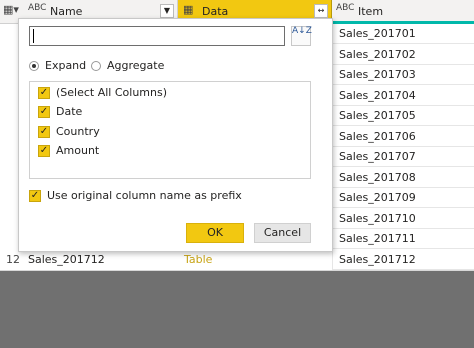 The image size is (474, 348). I want to click on item-cell: Sales_201704, so click(403, 96).